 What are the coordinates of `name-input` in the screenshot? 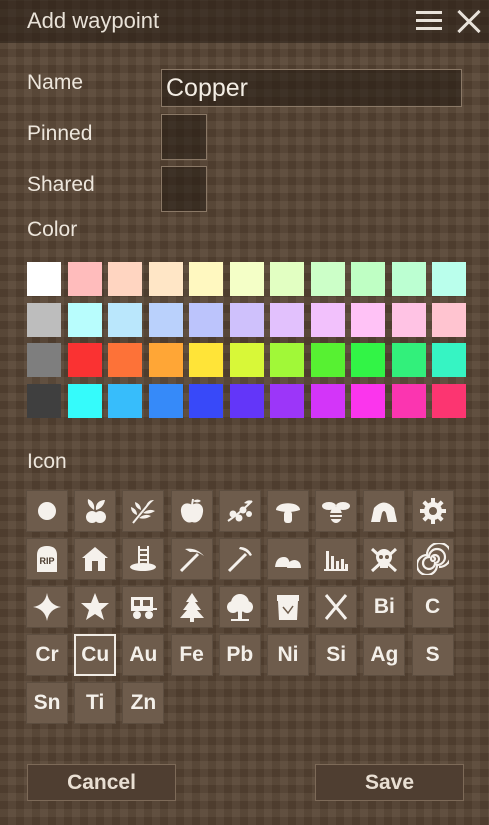 It's located at (311, 88).